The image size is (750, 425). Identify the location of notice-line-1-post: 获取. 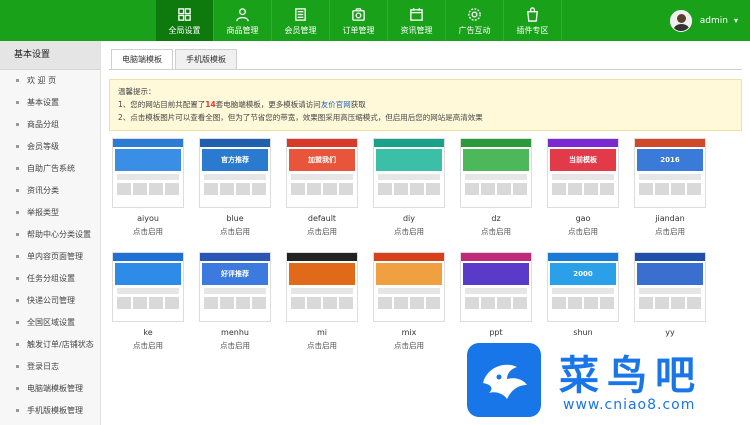
(358, 104).